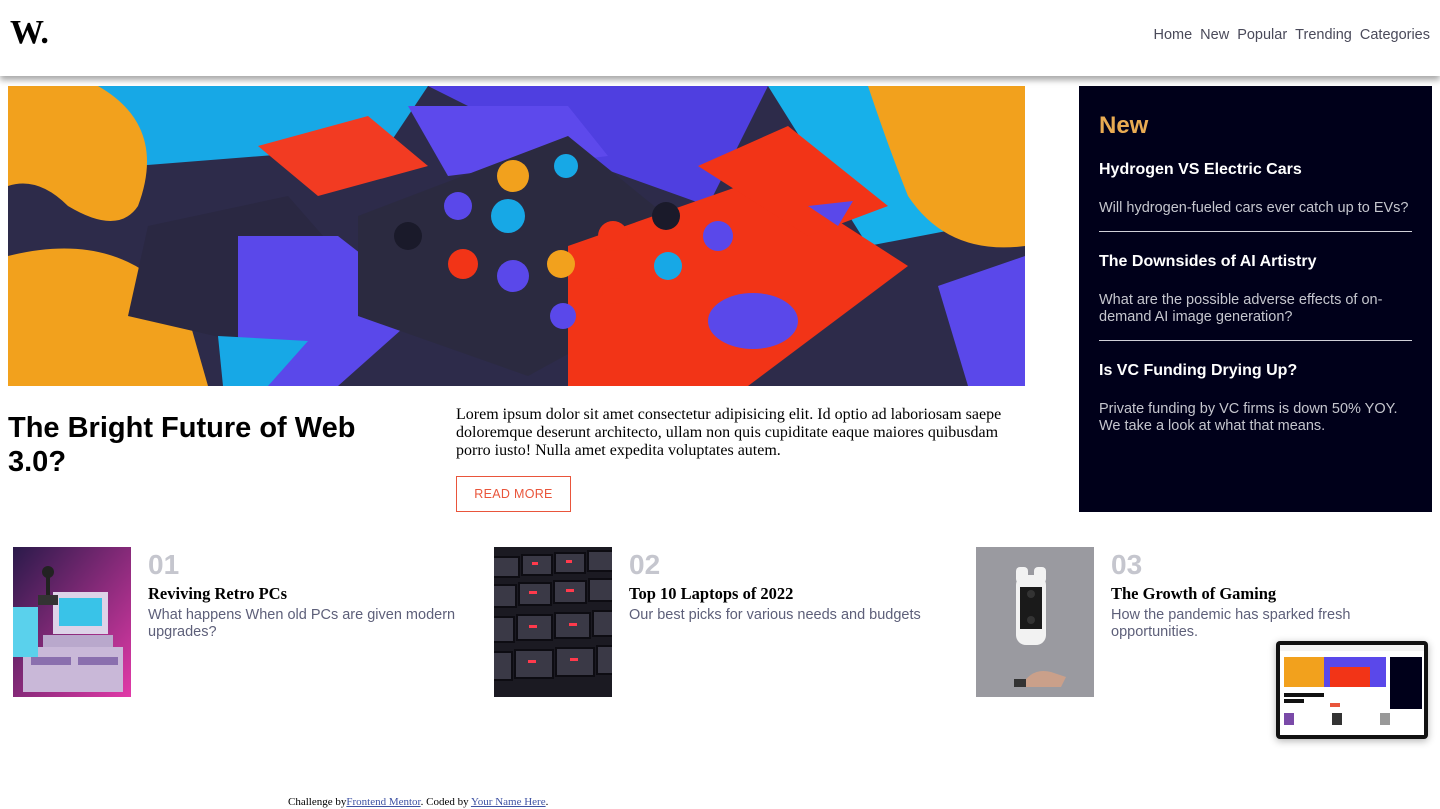 The width and height of the screenshot is (1440, 809). I want to click on frontend-mentor-link: Frontend Mentor, so click(383, 802).